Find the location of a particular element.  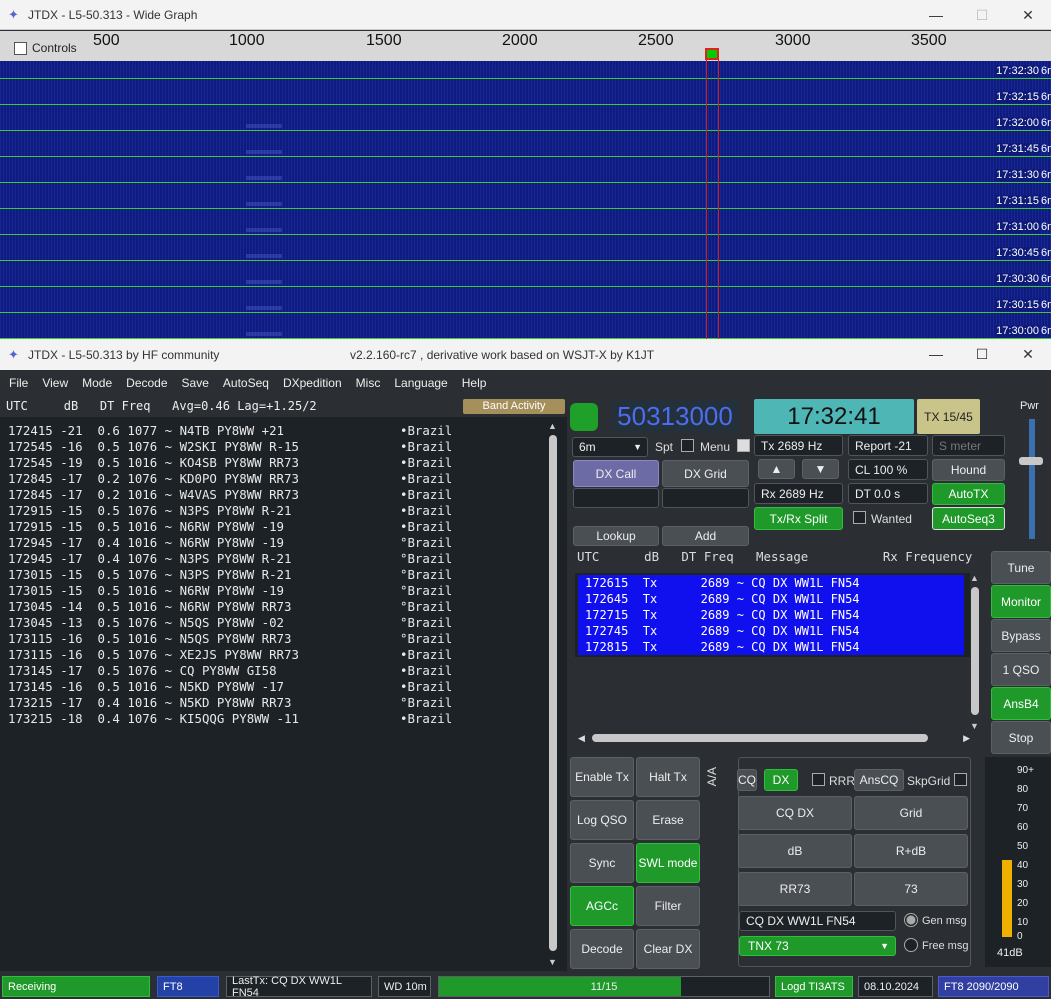

menu-language: Language is located at coordinates (420, 383).